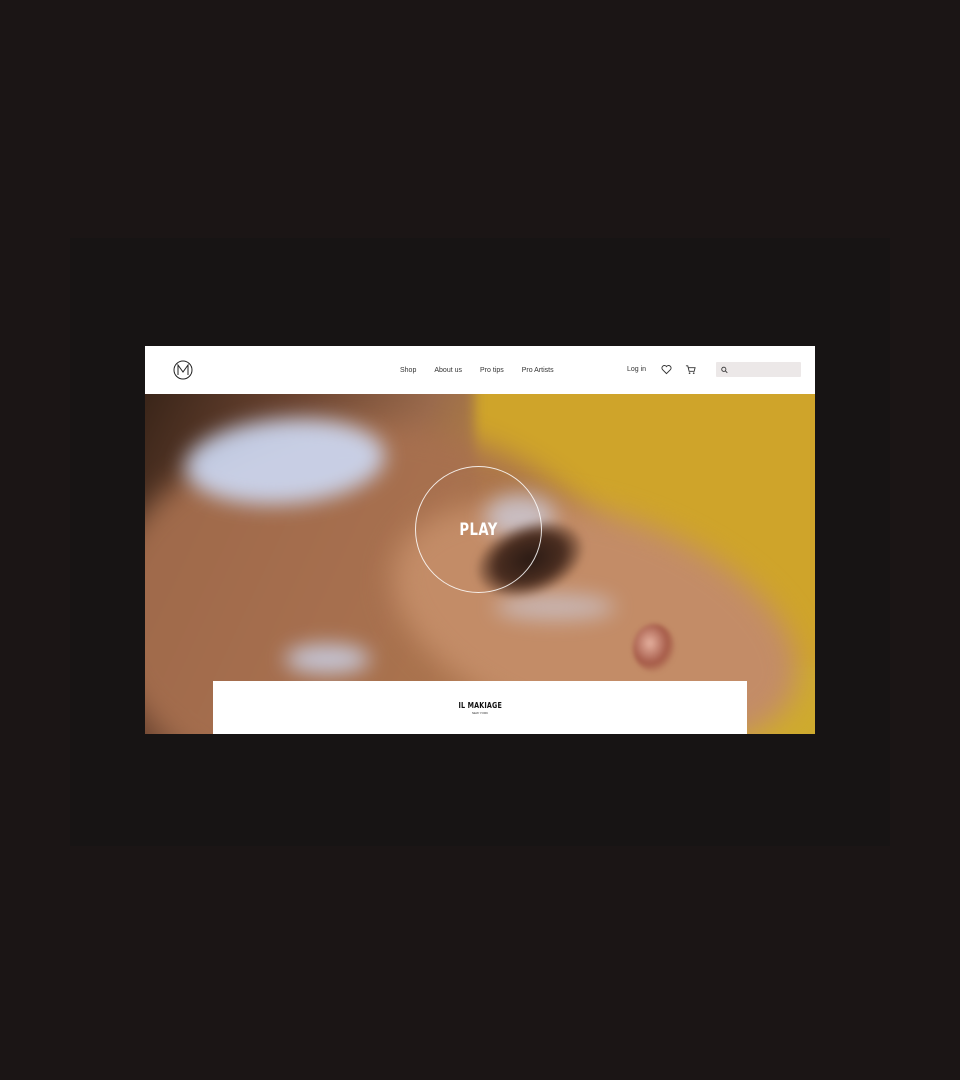 The image size is (960, 1080). I want to click on menu-item-pro-tips: Pro tips, so click(492, 370).